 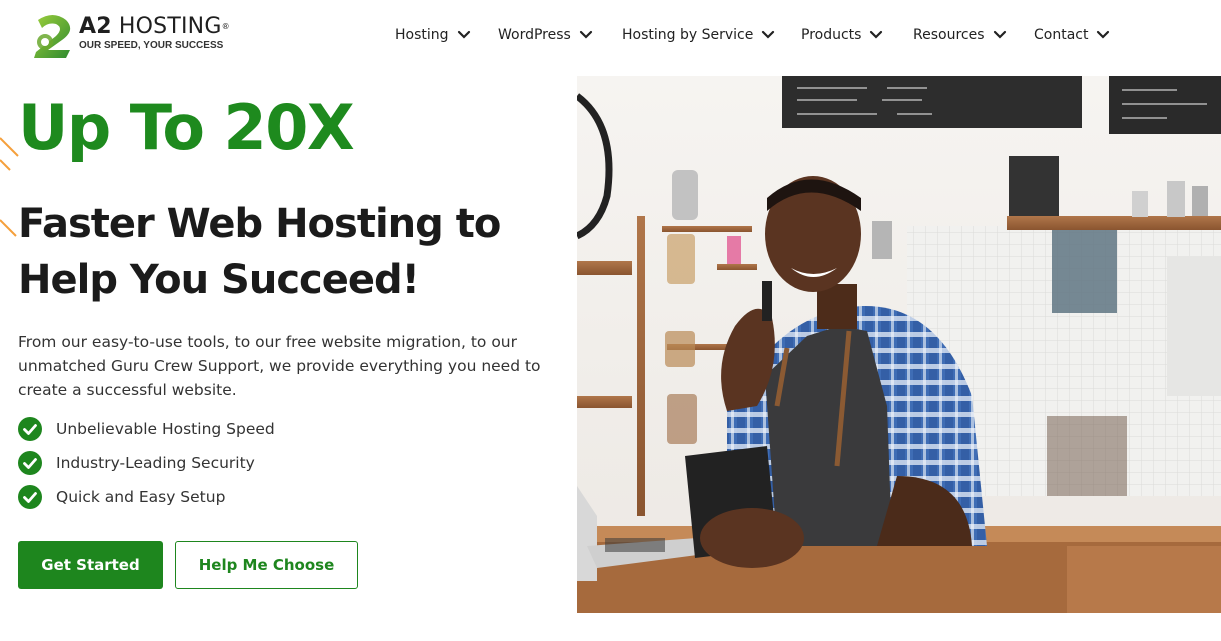 What do you see at coordinates (155, 463) in the screenshot?
I see `feature-label: Industry-Leading Security` at bounding box center [155, 463].